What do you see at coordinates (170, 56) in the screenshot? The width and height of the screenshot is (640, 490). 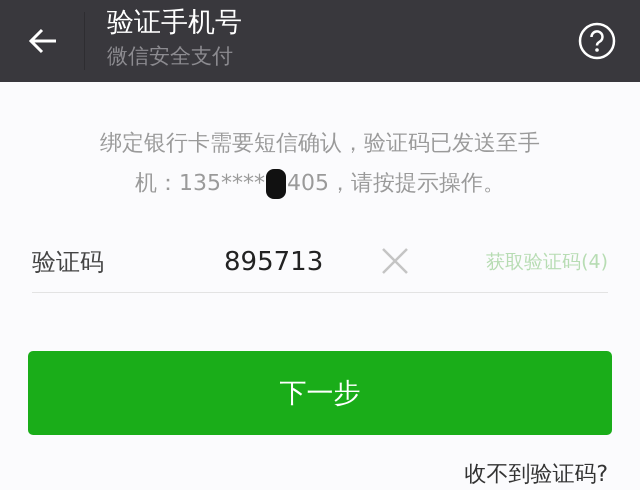 I see `window-subtitle: 微信安全支付` at bounding box center [170, 56].